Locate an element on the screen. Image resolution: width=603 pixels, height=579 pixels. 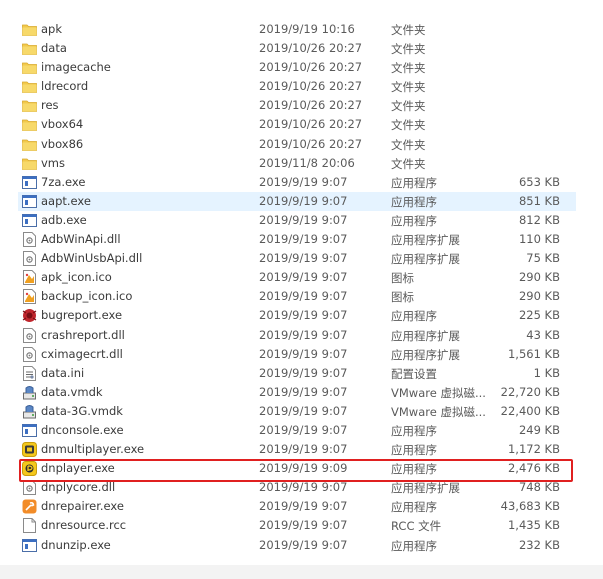
file-row: bugreport.exe 2019/9/19 9:07 应用程序 225 KB is located at coordinates (297, 315).